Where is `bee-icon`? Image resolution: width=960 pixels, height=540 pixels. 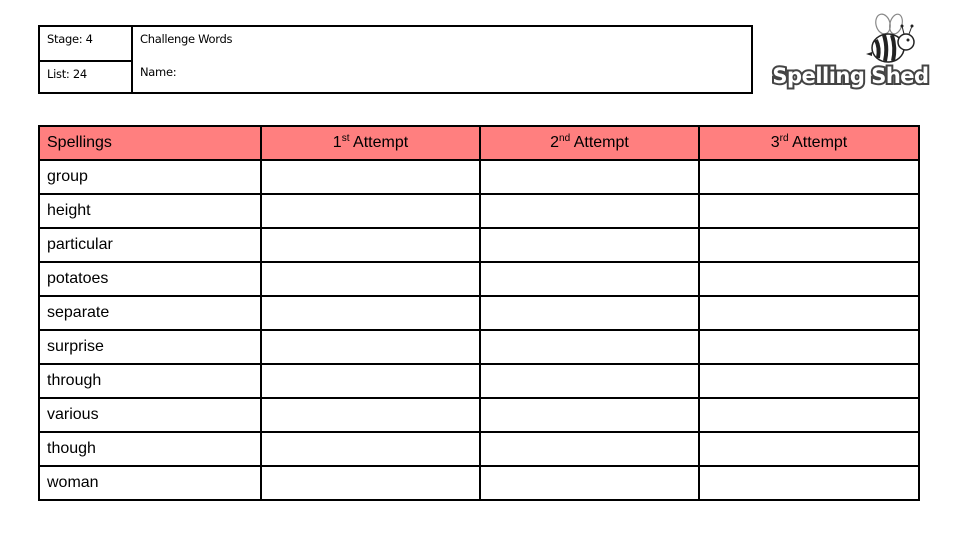
bee-icon is located at coordinates (890, 38).